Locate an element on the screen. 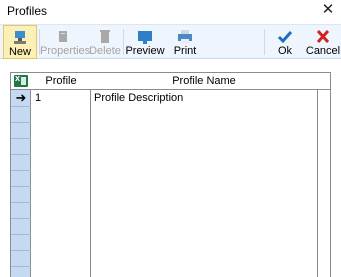  delete-label: Delete is located at coordinates (105, 51).